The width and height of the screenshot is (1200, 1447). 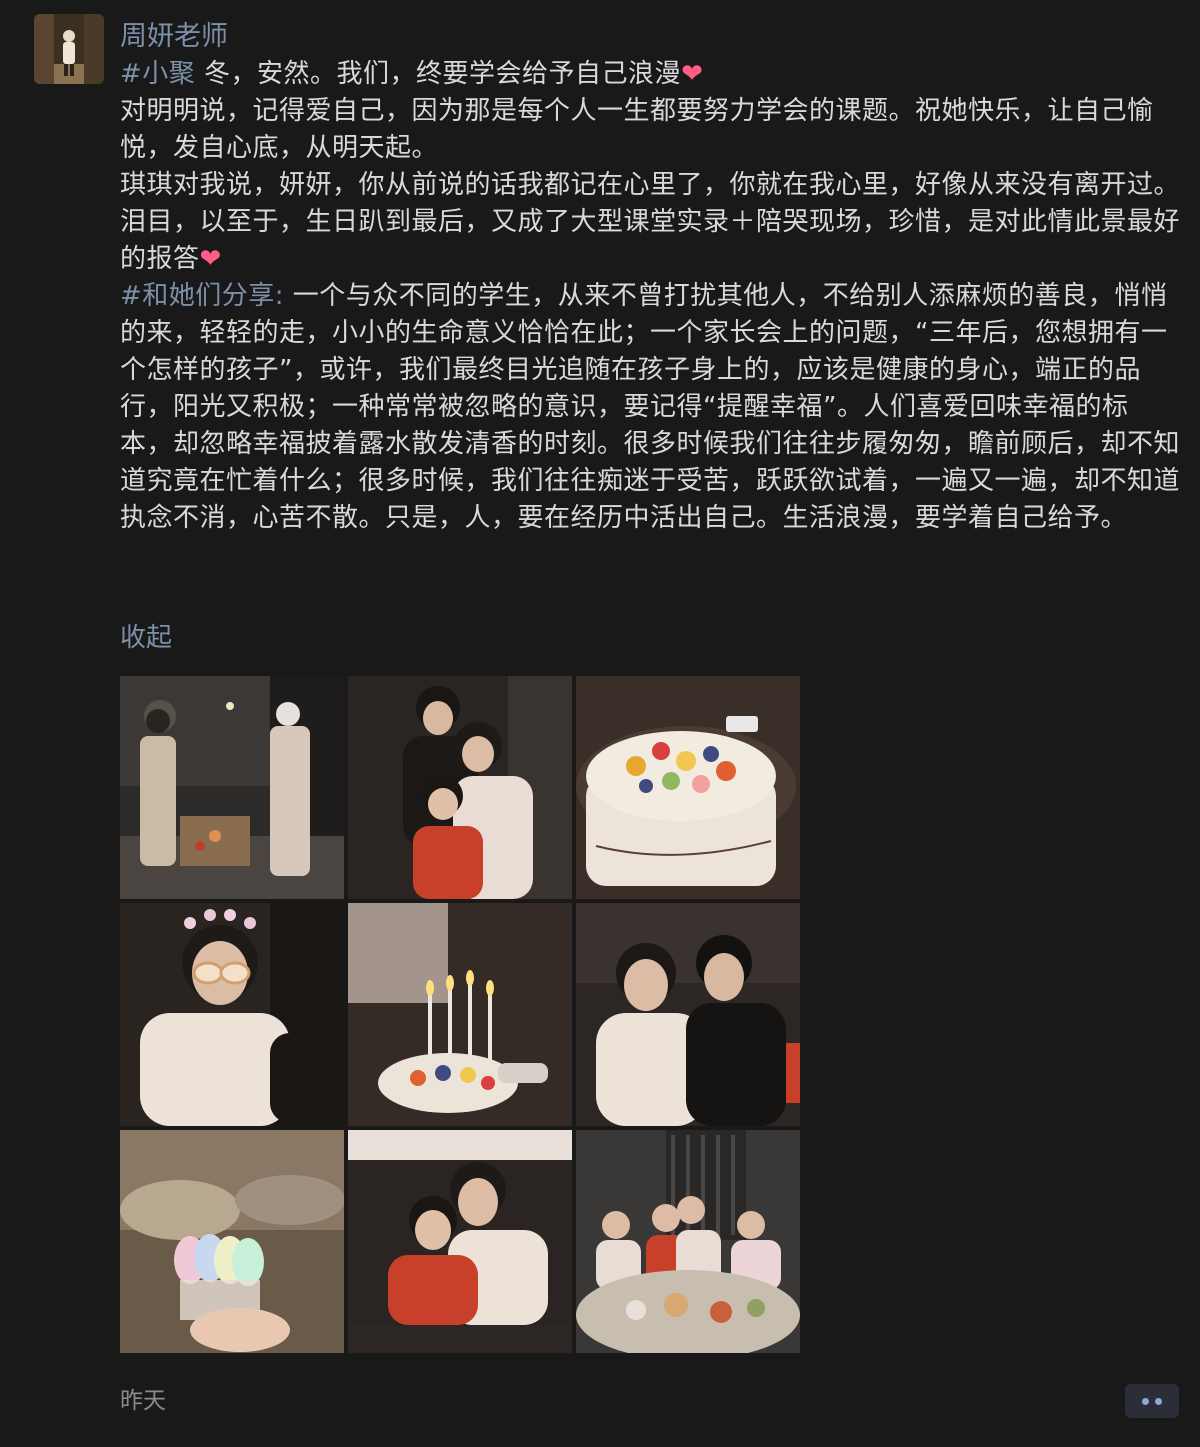 What do you see at coordinates (157, 74) in the screenshot?
I see `hashtag-link: #小聚` at bounding box center [157, 74].